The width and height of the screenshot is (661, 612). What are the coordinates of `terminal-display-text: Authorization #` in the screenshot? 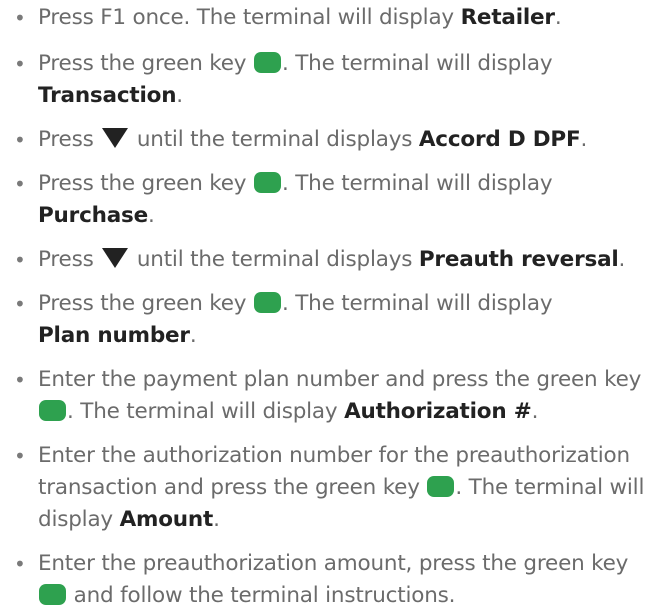 It's located at (438, 411).